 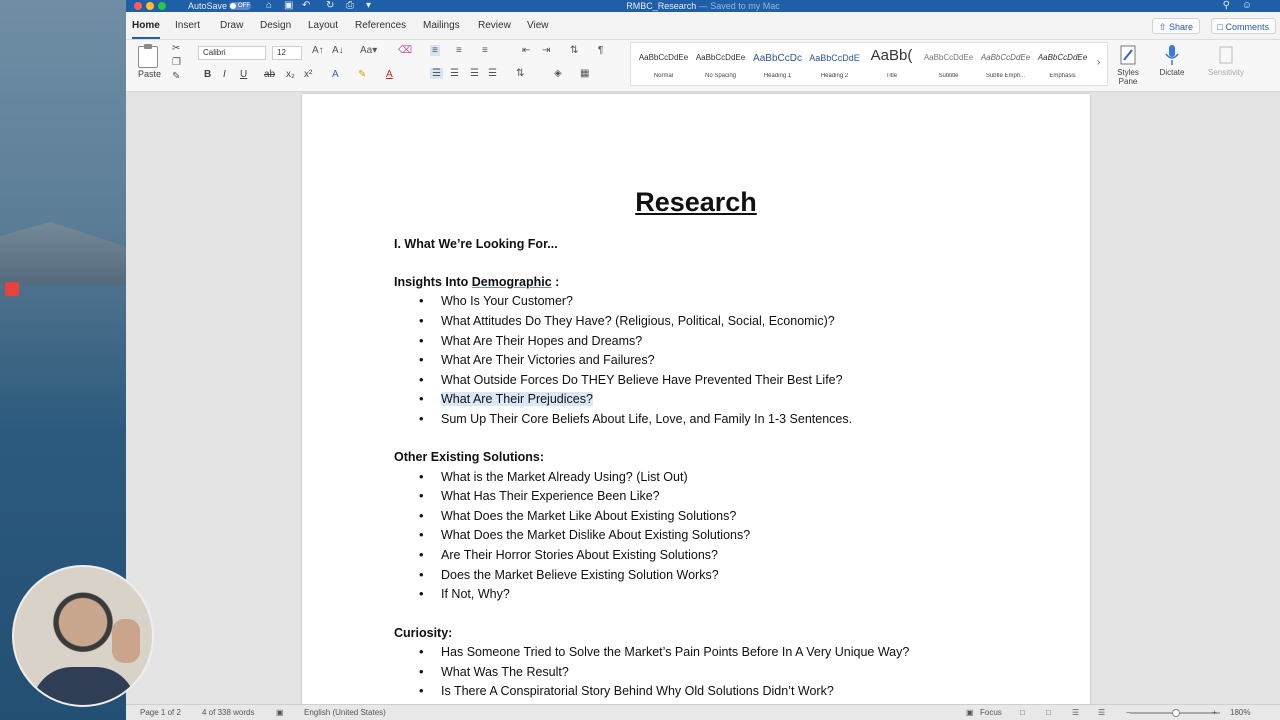 I want to click on copy-icon: ❐, so click(x=176, y=62).